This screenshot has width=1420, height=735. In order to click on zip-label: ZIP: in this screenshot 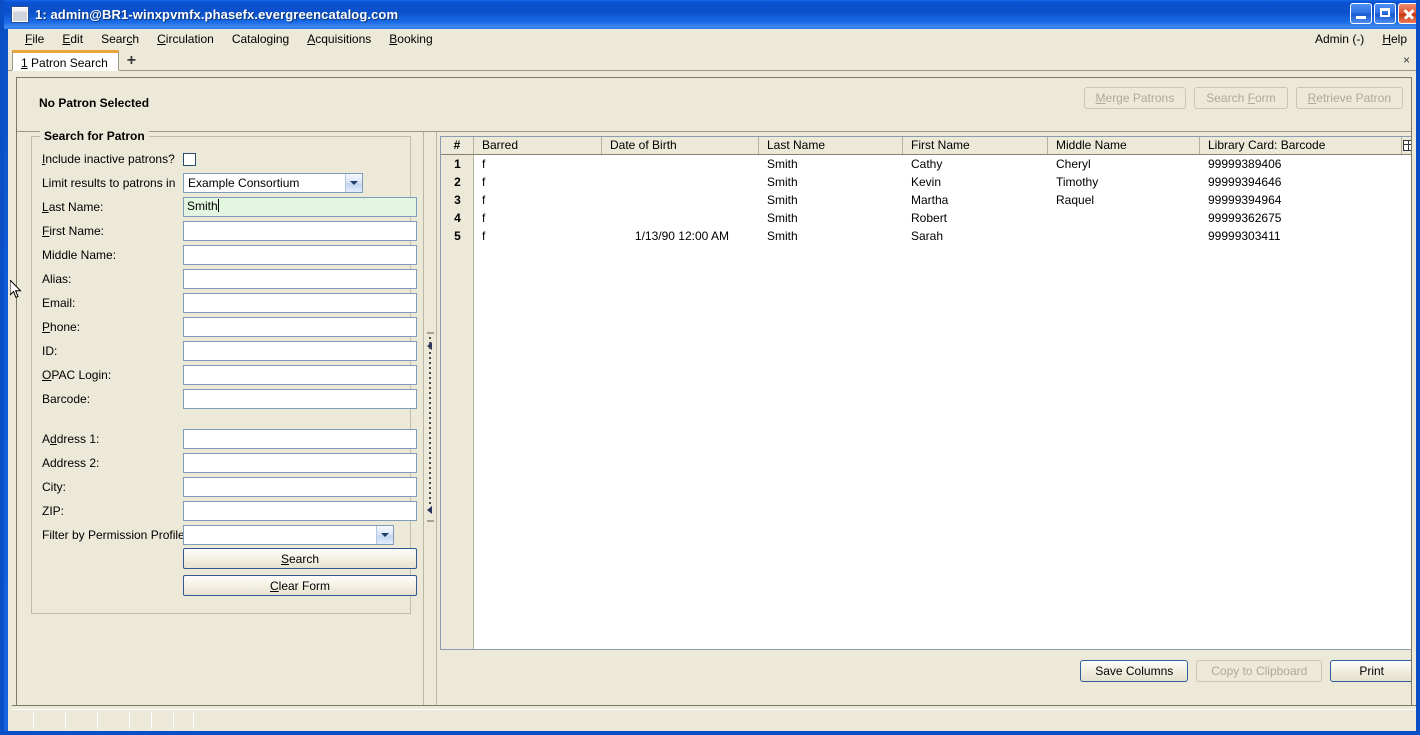, I will do `click(53, 511)`.